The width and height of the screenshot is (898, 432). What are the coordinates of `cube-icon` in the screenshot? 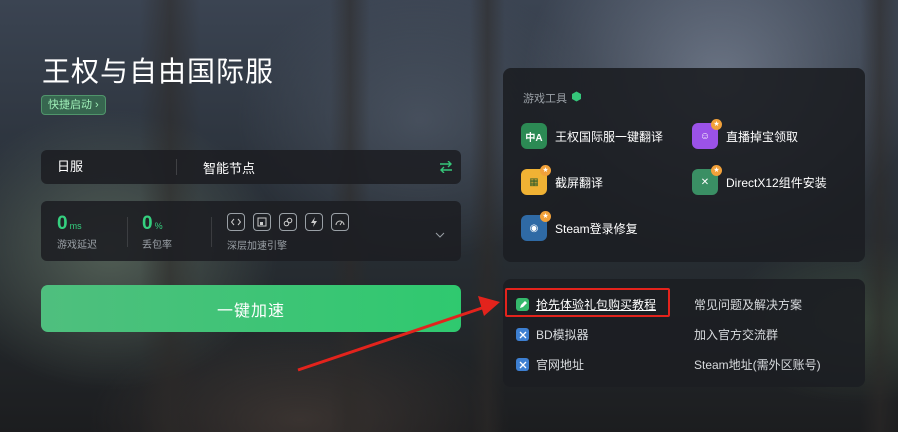 It's located at (576, 98).